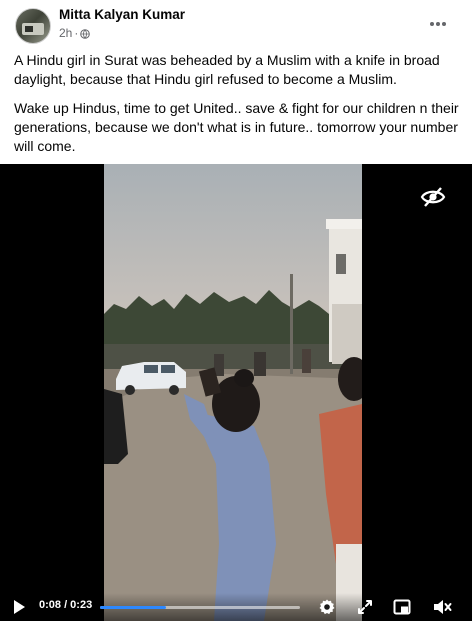 The height and width of the screenshot is (621, 472). What do you see at coordinates (19, 607) in the screenshot?
I see `play-icon` at bounding box center [19, 607].